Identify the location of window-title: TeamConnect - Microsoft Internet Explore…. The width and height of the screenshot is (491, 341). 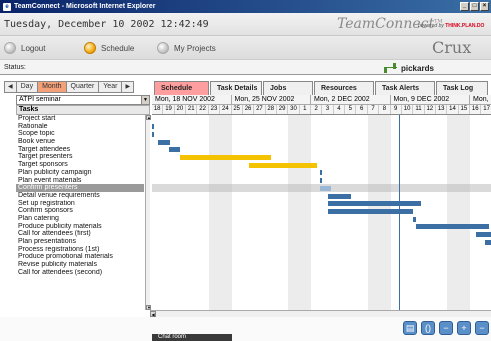
(85, 6).